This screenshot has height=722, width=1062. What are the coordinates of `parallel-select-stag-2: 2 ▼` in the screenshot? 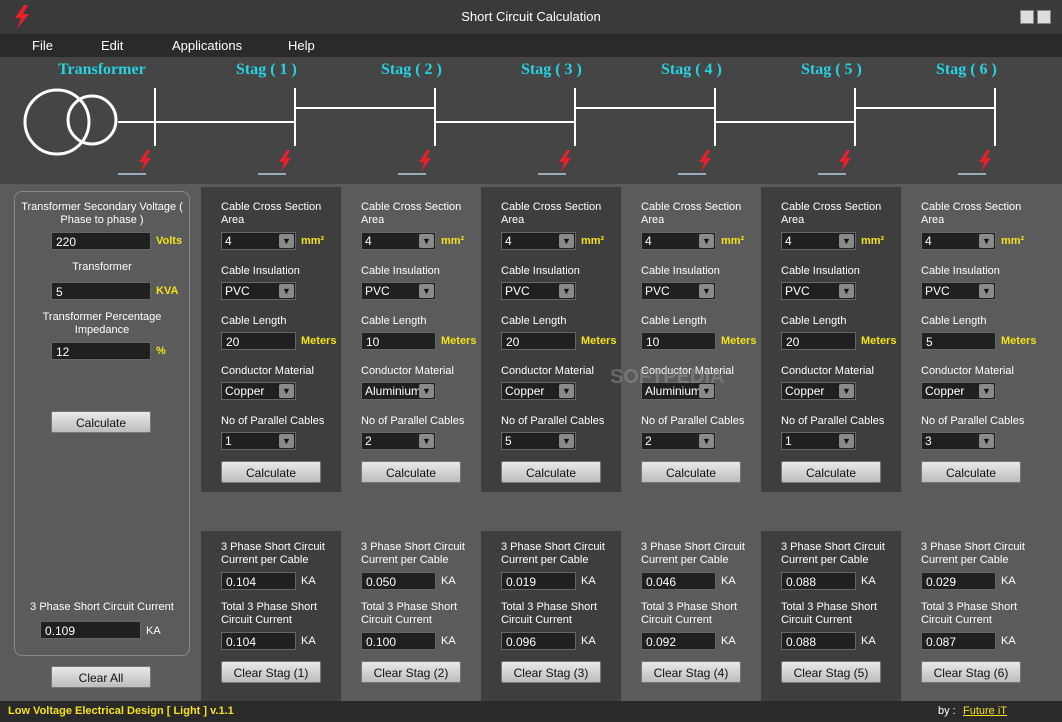 It's located at (398, 441).